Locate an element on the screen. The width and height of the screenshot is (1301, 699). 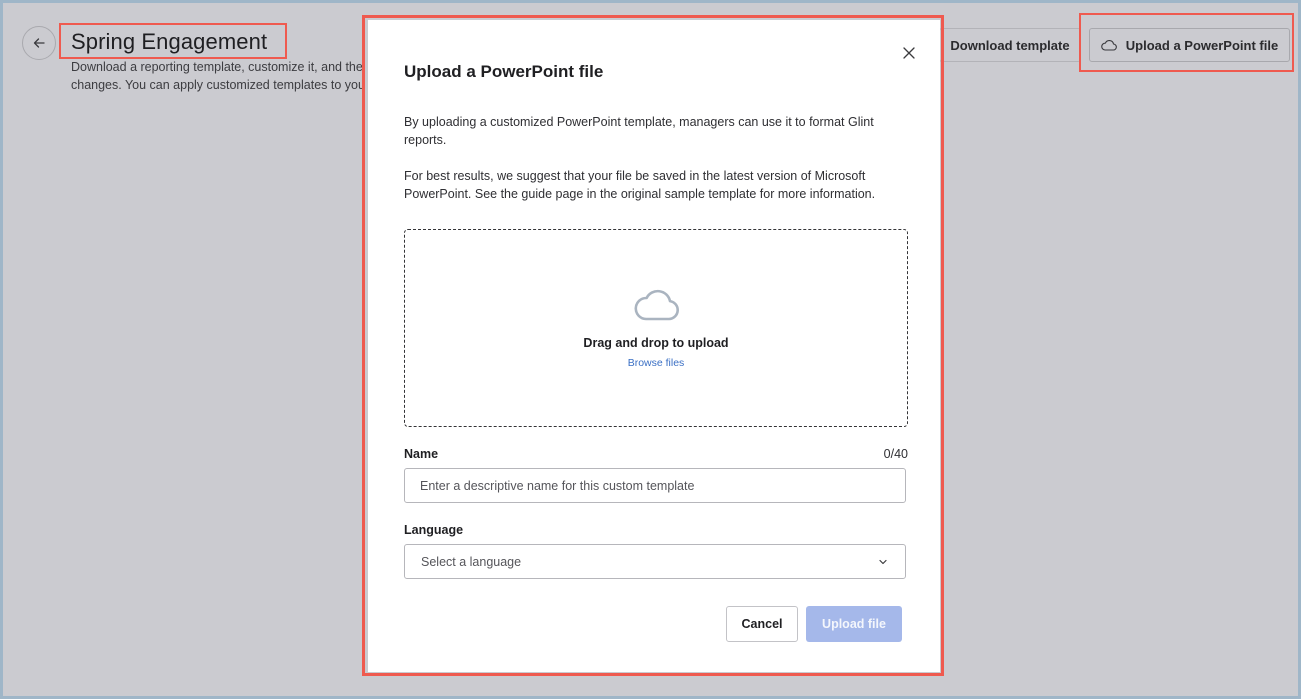
dropzone-text: Drag and drop to upload is located at coordinates (656, 343).